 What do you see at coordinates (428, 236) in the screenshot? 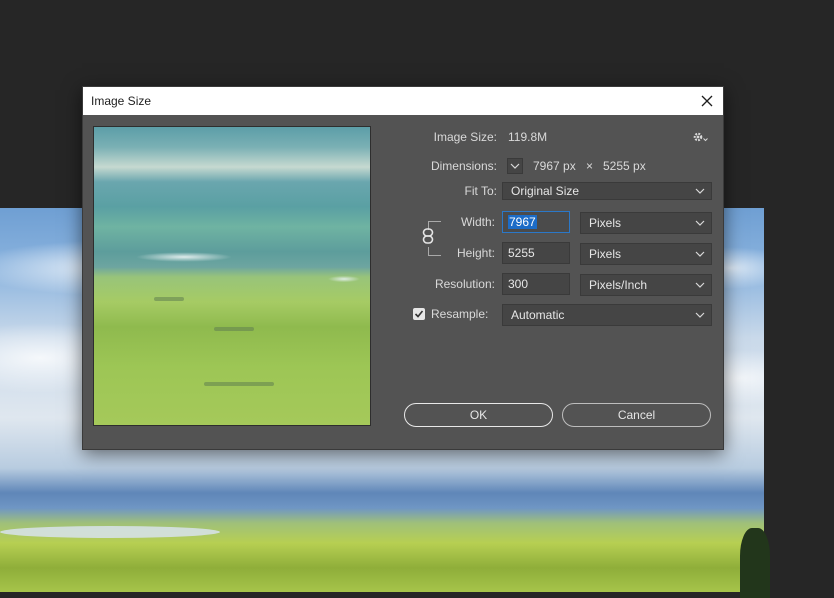
I see `link-chain-icon` at bounding box center [428, 236].